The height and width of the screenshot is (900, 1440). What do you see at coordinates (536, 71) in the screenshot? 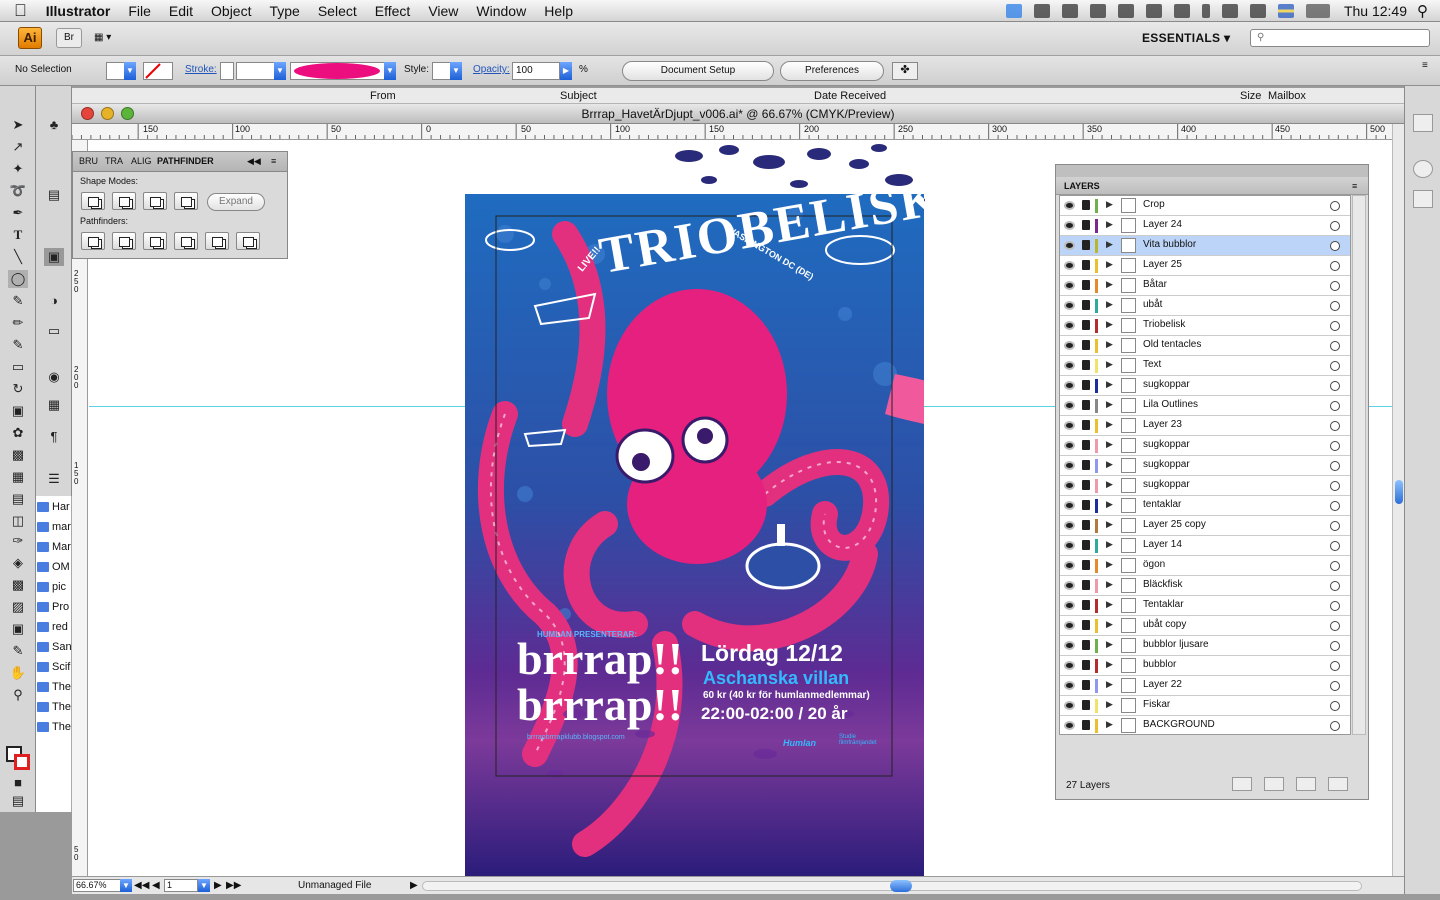
I see `opacity-input: 100` at bounding box center [536, 71].